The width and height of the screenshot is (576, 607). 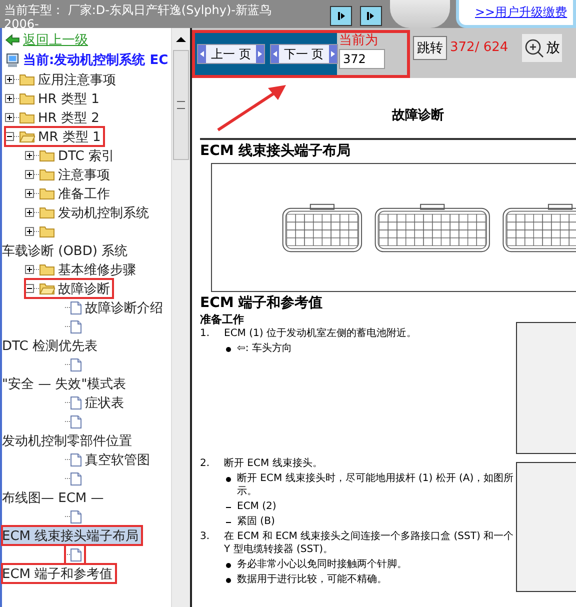 What do you see at coordinates (205, 537) in the screenshot?
I see `step-number: 3.` at bounding box center [205, 537].